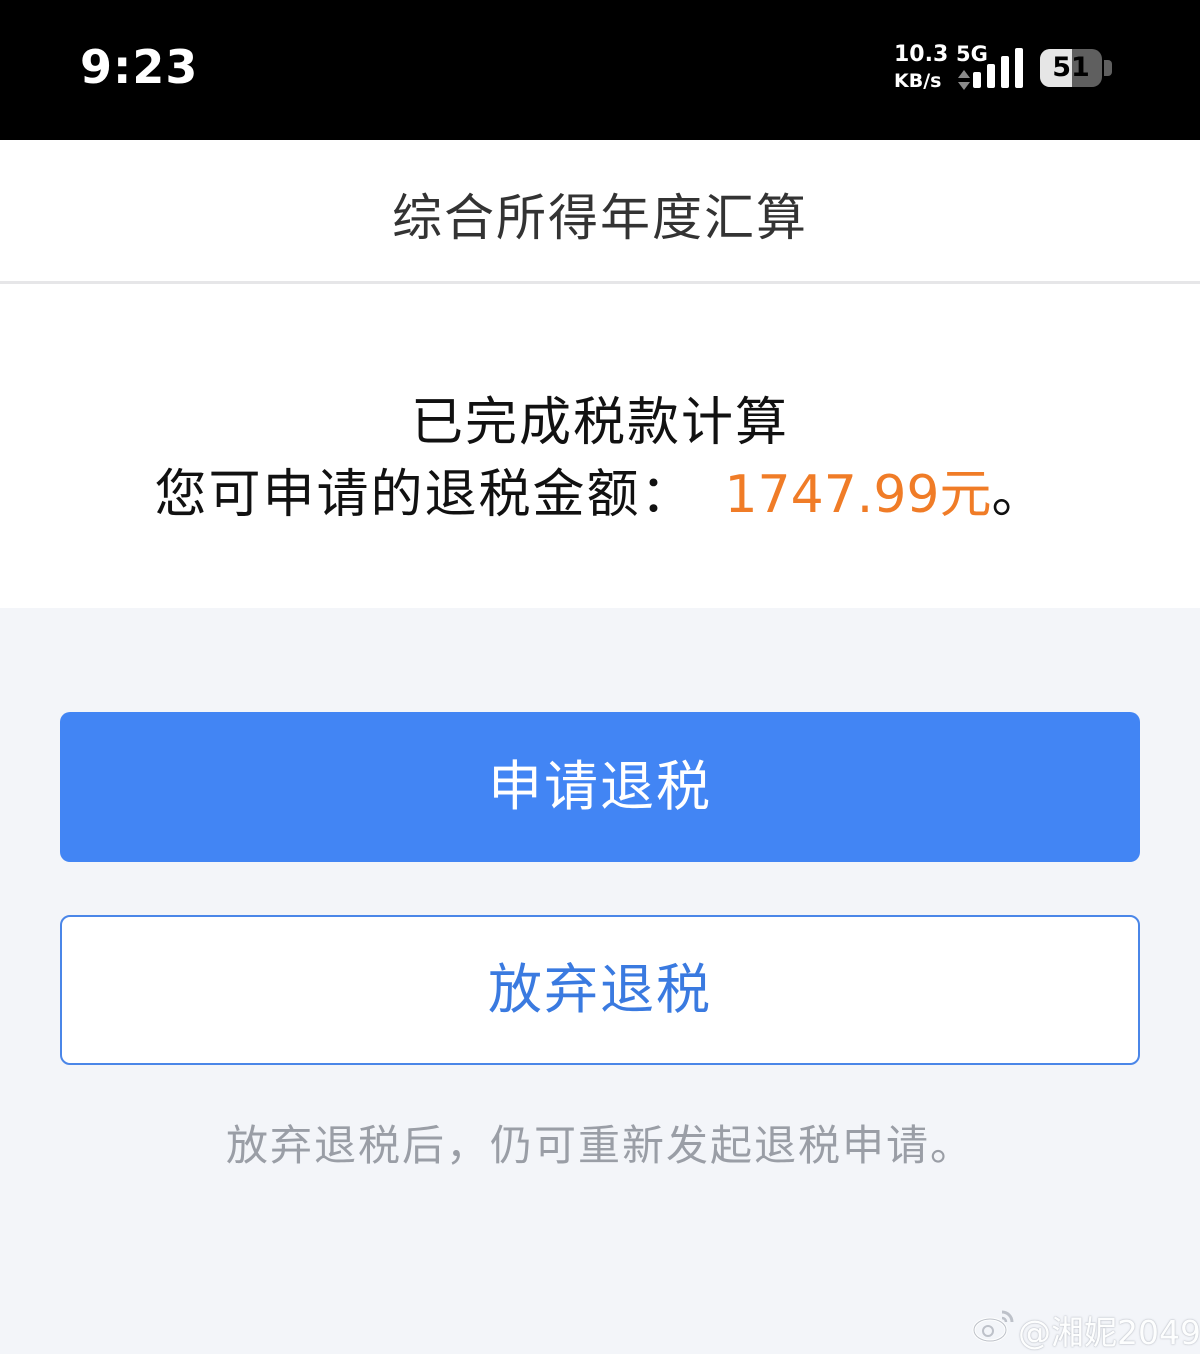 The height and width of the screenshot is (1354, 1200). I want to click on watermark-text: @湘妮2049, so click(1109, 1332).